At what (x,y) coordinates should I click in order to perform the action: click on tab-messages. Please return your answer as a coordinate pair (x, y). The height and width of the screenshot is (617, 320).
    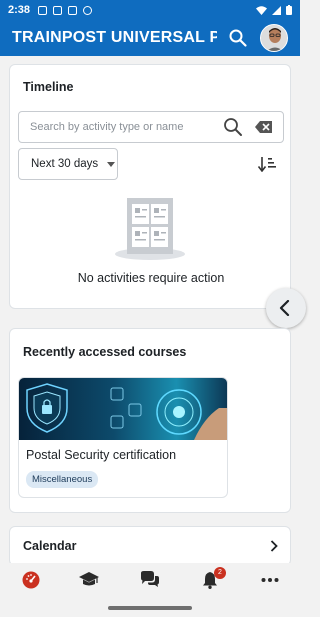
    Looking at the image, I should click on (150, 581).